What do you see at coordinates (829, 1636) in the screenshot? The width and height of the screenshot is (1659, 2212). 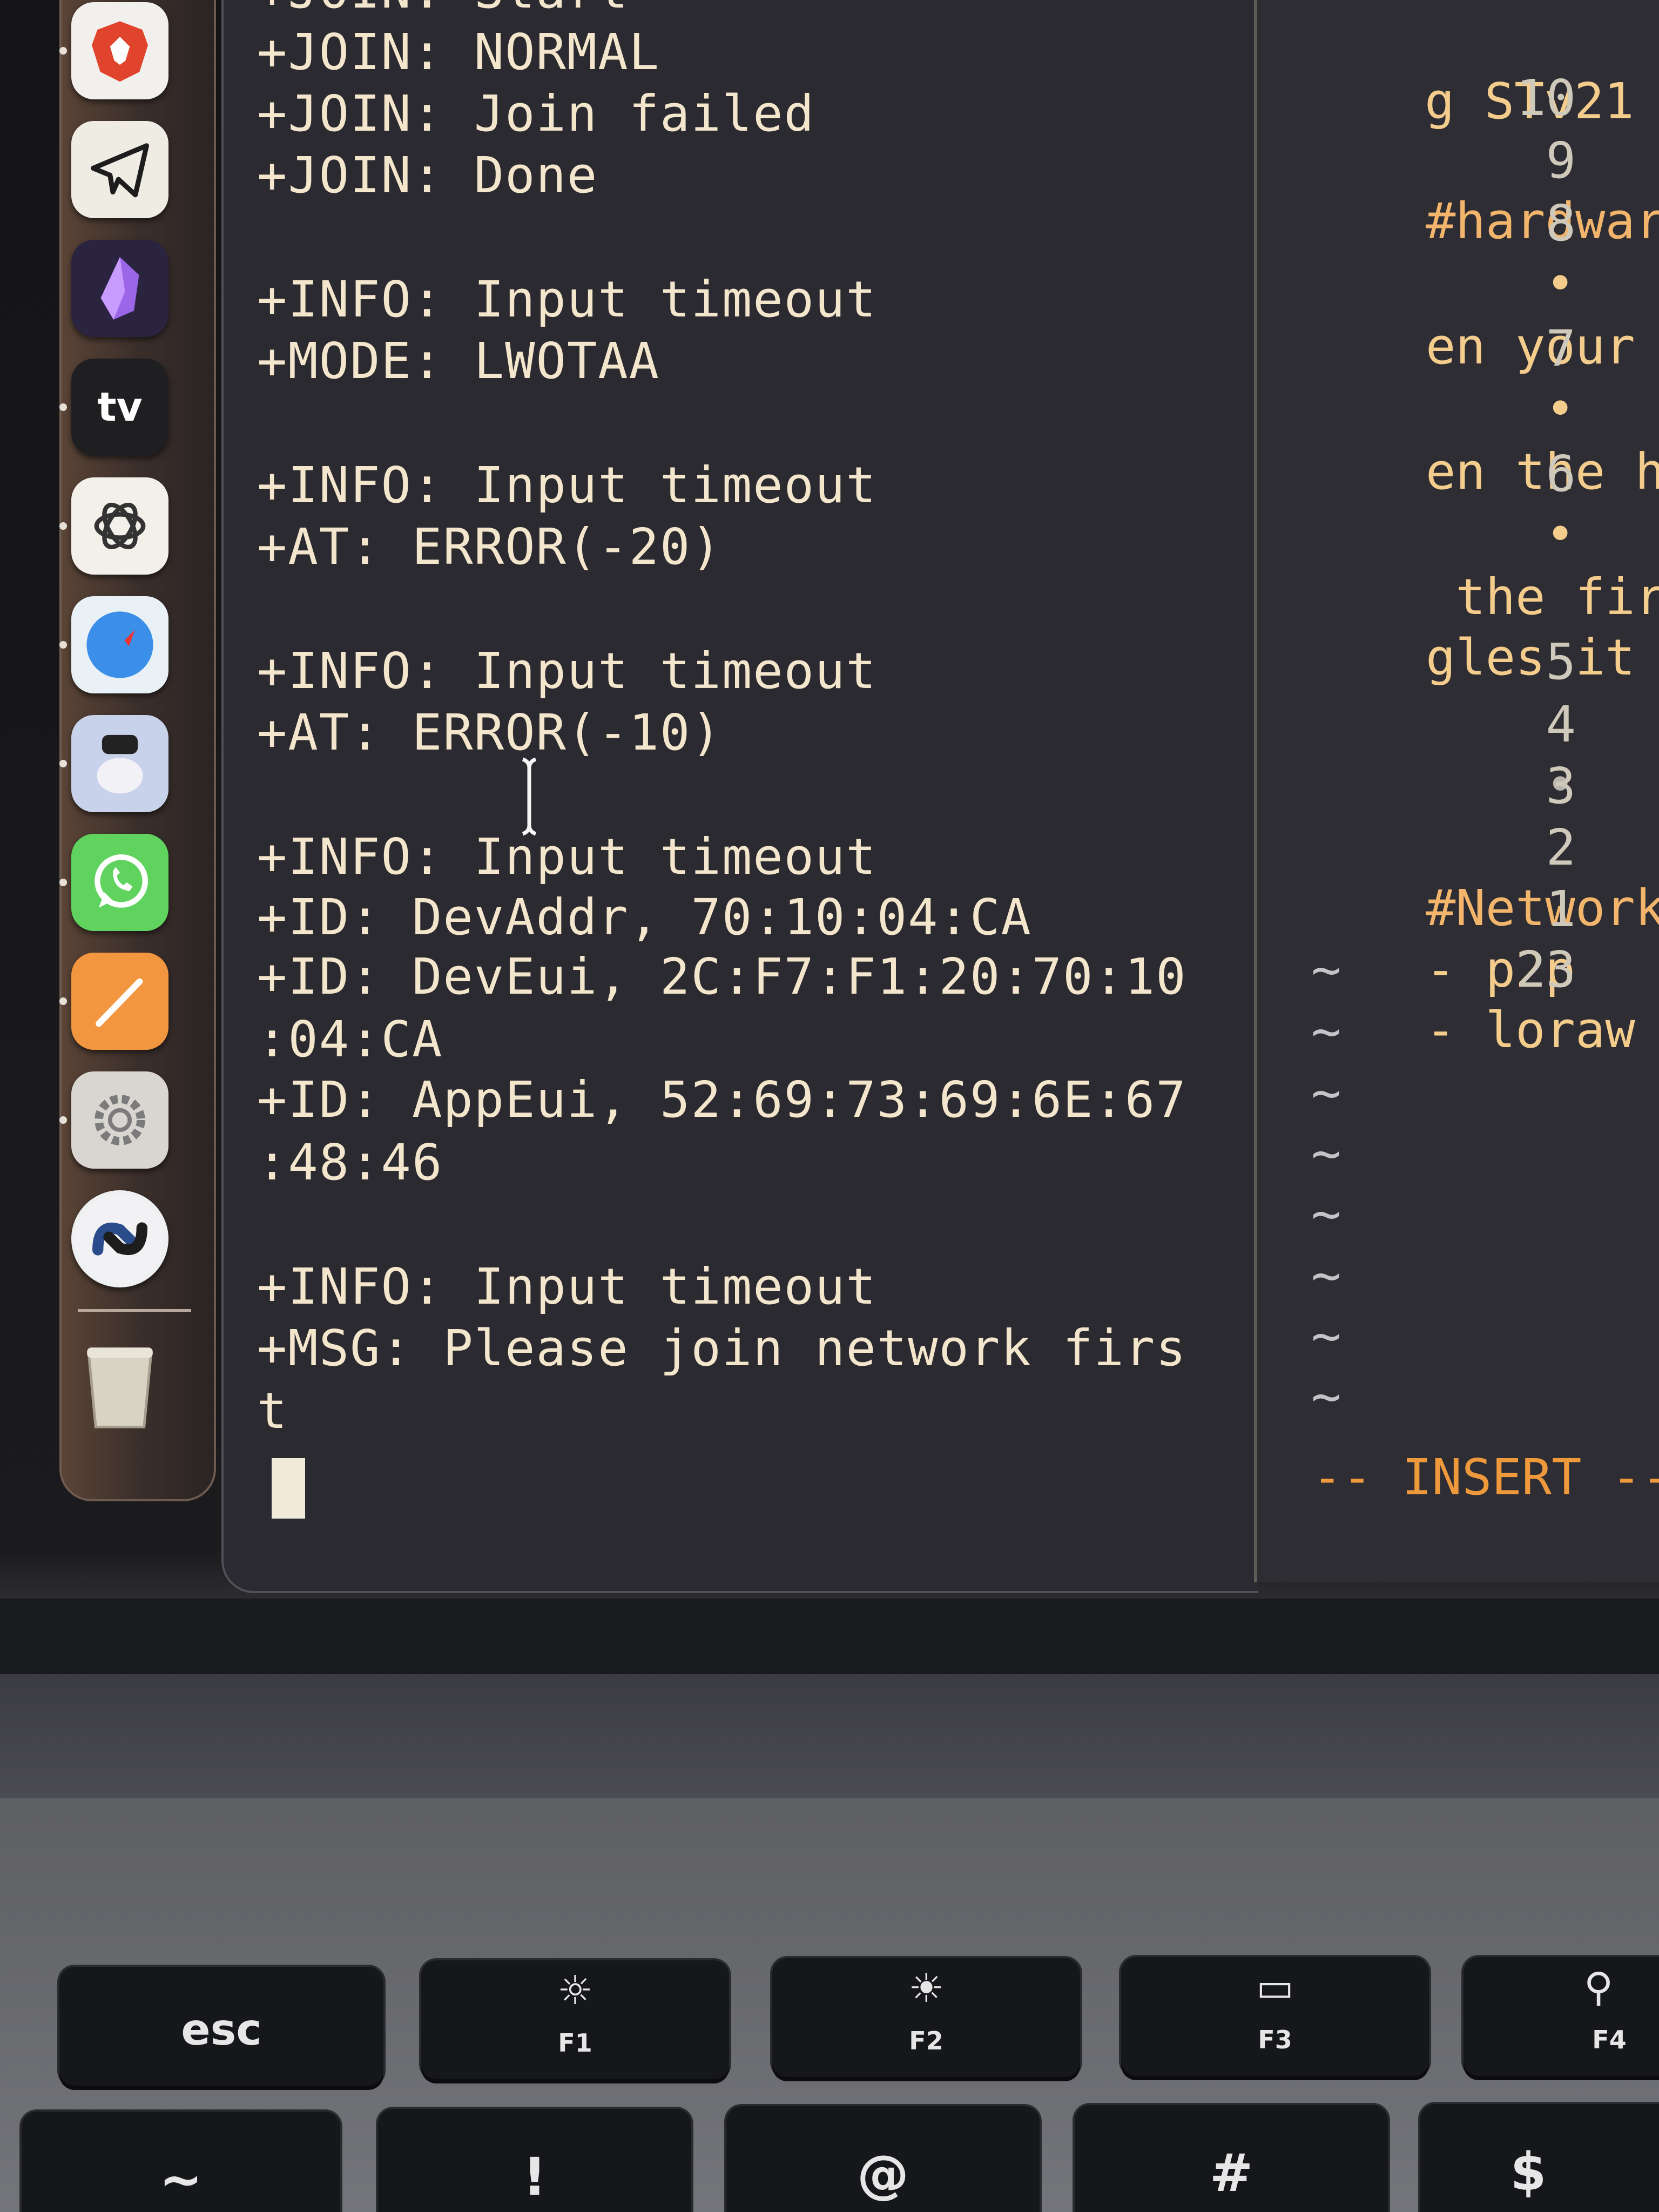 I see `screen-bezel` at bounding box center [829, 1636].